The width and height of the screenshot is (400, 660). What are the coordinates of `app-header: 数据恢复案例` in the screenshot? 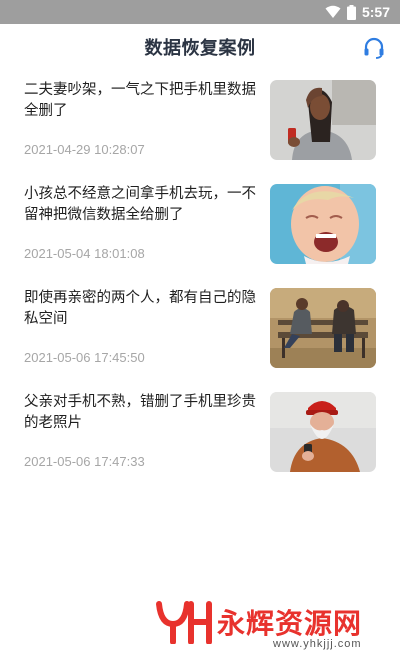 It's located at (200, 47).